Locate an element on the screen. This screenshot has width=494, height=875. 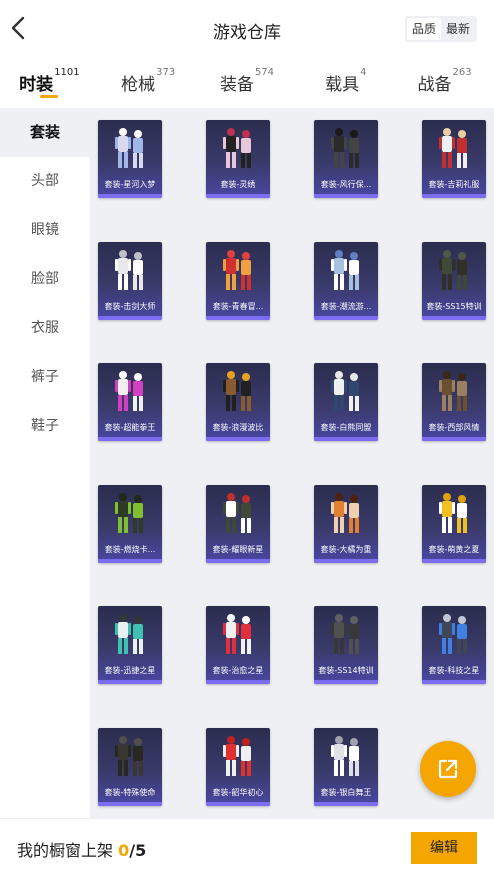
grid-cell: 套装-灵绣 is located at coordinates (260, 181).